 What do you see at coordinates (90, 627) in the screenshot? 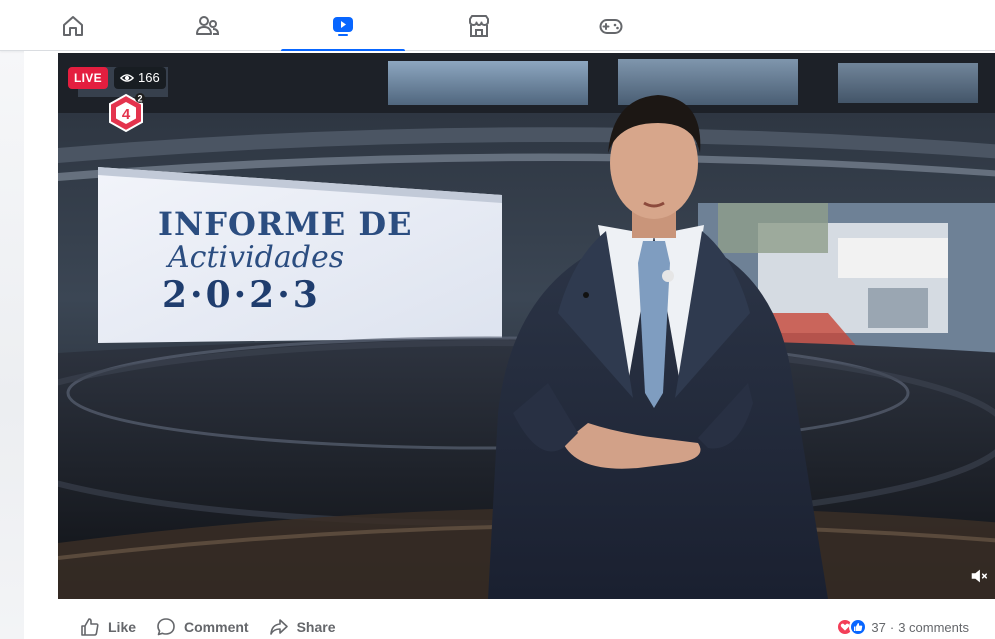
I see `like-icon` at bounding box center [90, 627].